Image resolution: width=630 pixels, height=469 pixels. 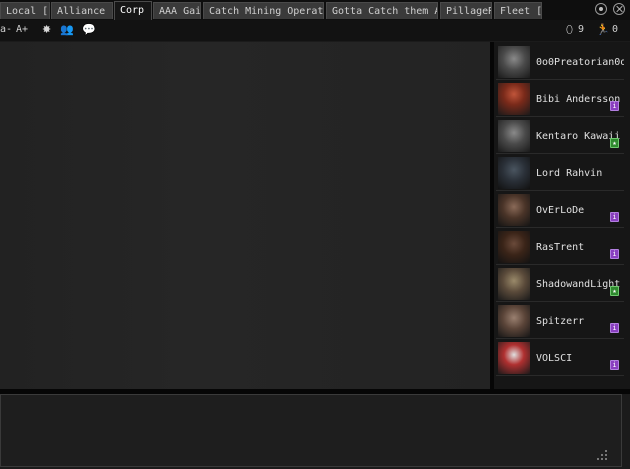 What do you see at coordinates (560, 99) in the screenshot?
I see `member-row: Bibi Andersson i` at bounding box center [560, 99].